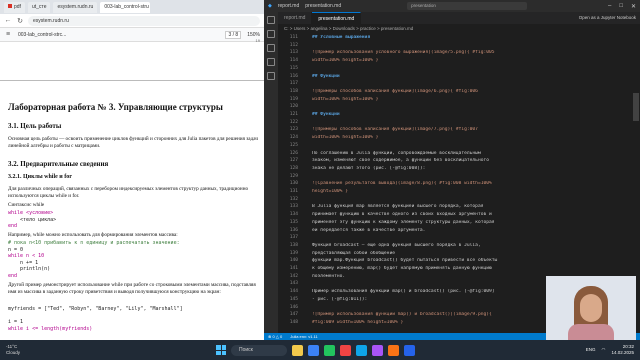 This screenshot has height=360, width=640. I want to click on reload-icon: ↻, so click(20, 21).